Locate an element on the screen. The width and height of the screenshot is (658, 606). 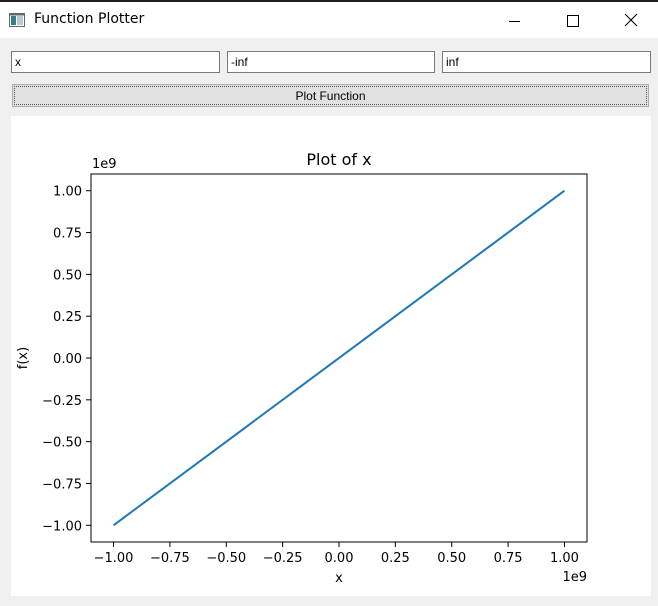
function-input is located at coordinates (115, 62).